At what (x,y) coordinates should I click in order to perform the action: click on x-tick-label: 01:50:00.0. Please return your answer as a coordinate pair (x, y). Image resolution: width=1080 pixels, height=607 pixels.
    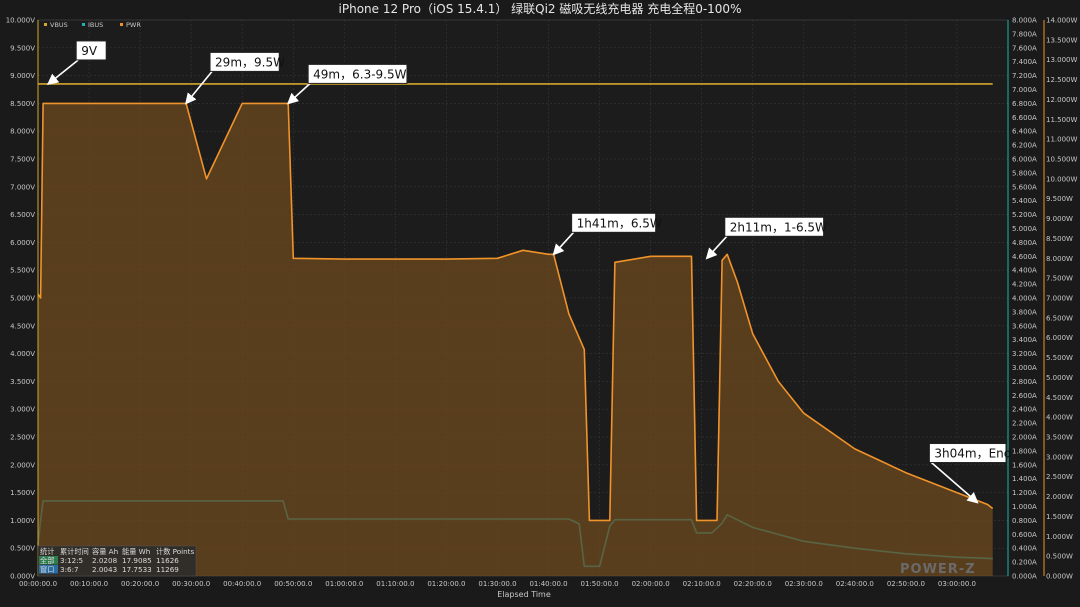
    Looking at the image, I should click on (600, 584).